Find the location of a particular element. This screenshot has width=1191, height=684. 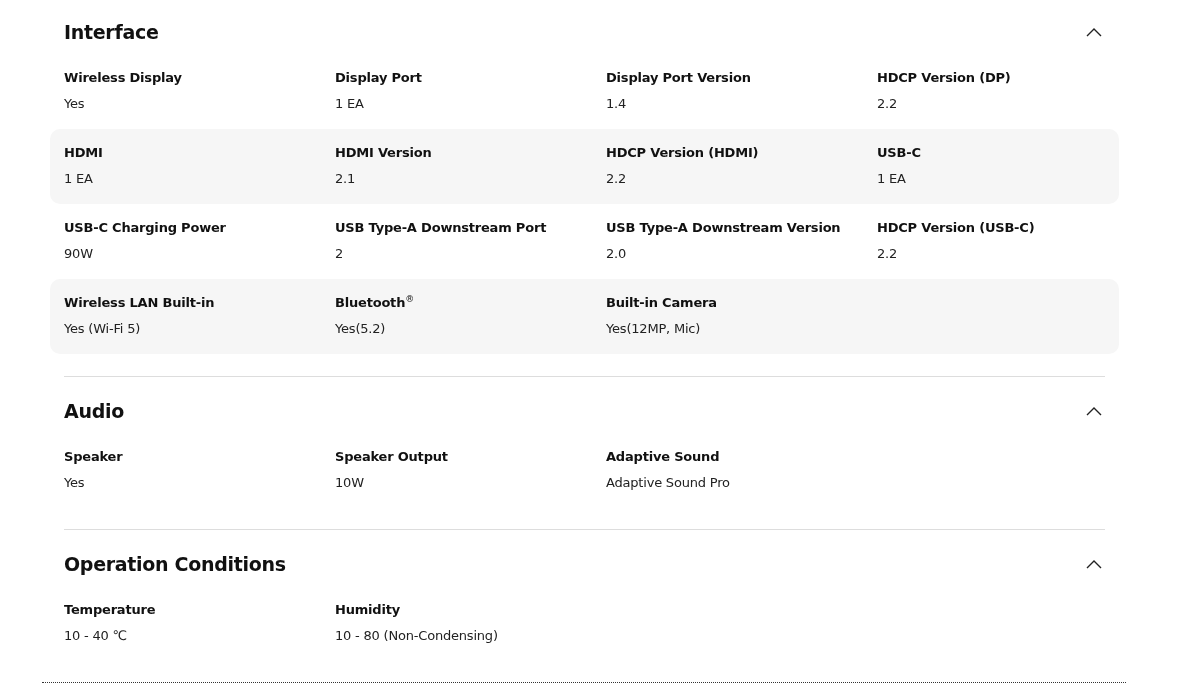

spec-label: USB-C Charging Power is located at coordinates (145, 228).